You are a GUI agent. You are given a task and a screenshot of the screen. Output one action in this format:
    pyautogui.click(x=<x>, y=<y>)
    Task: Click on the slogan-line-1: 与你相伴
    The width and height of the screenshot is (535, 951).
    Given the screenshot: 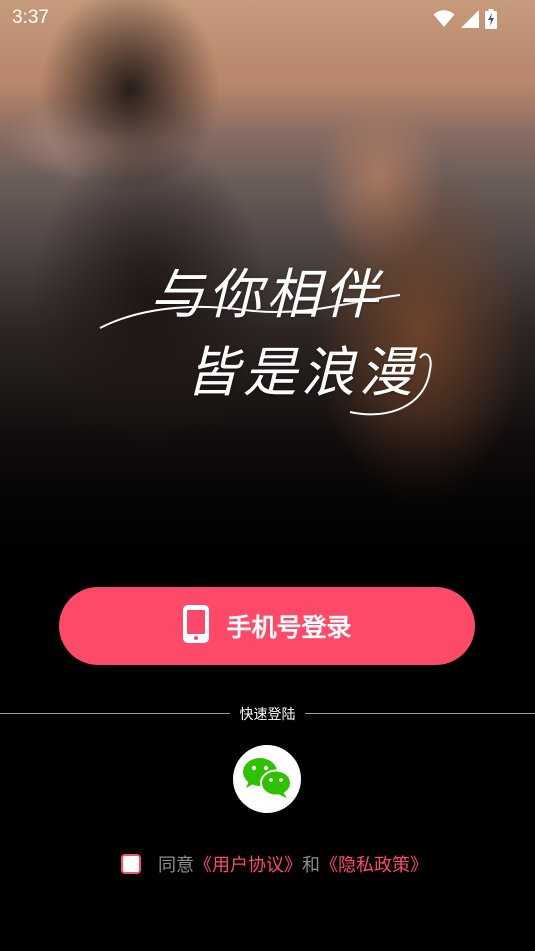 What is the action you would take?
    pyautogui.click(x=266, y=294)
    